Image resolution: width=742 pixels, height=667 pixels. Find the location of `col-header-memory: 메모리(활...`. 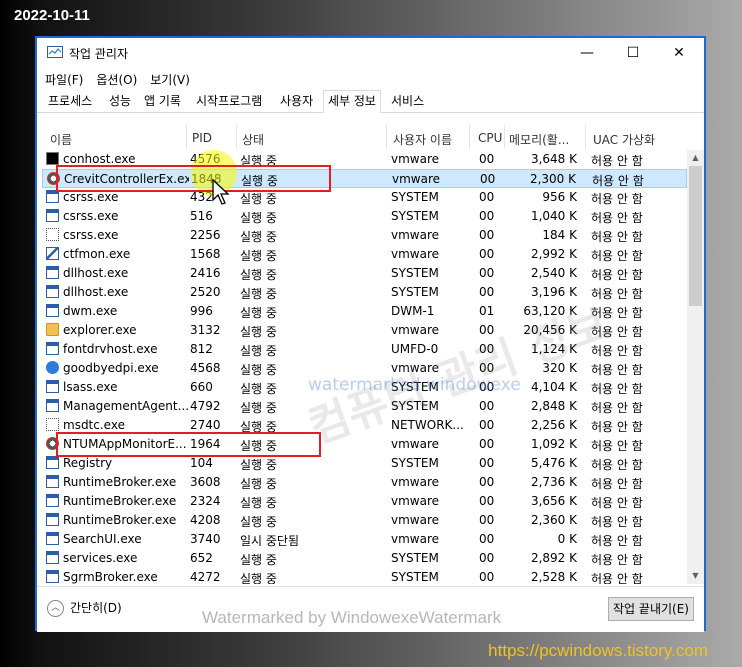

col-header-memory: 메모리(활... is located at coordinates (539, 139).